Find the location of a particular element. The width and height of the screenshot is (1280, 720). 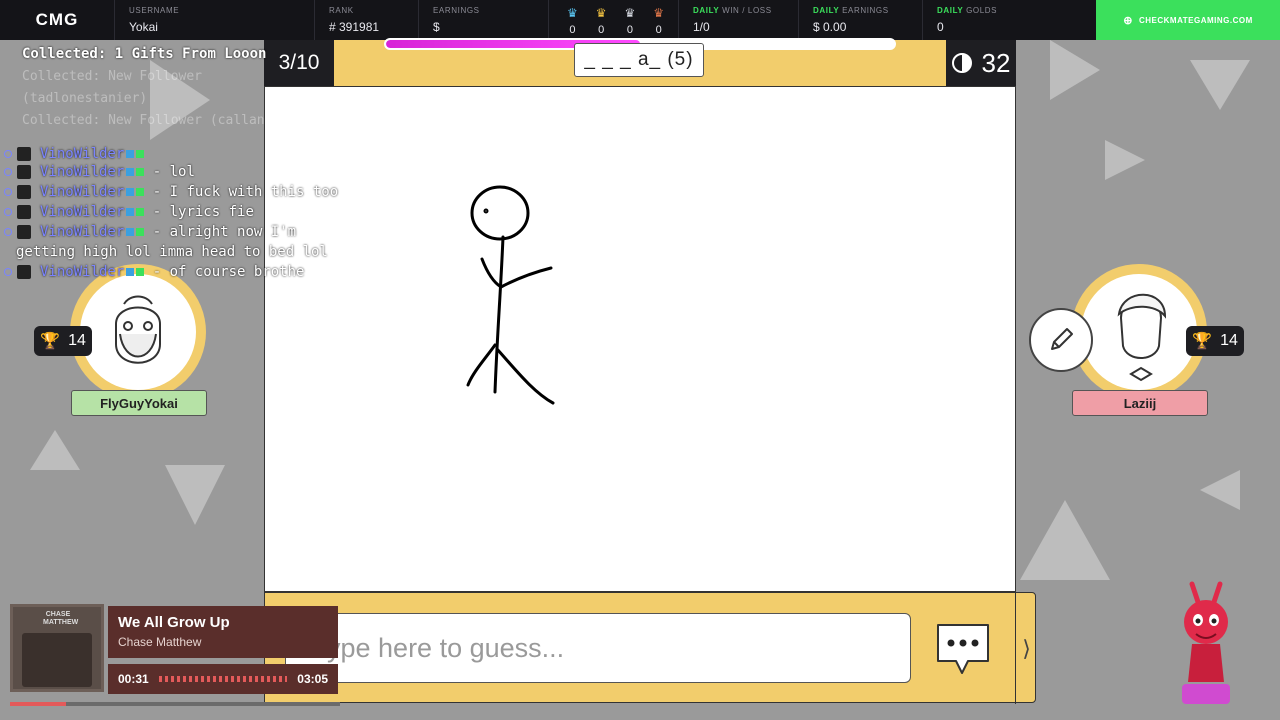

rank-stat: RANK # 391981 is located at coordinates (366, 20).